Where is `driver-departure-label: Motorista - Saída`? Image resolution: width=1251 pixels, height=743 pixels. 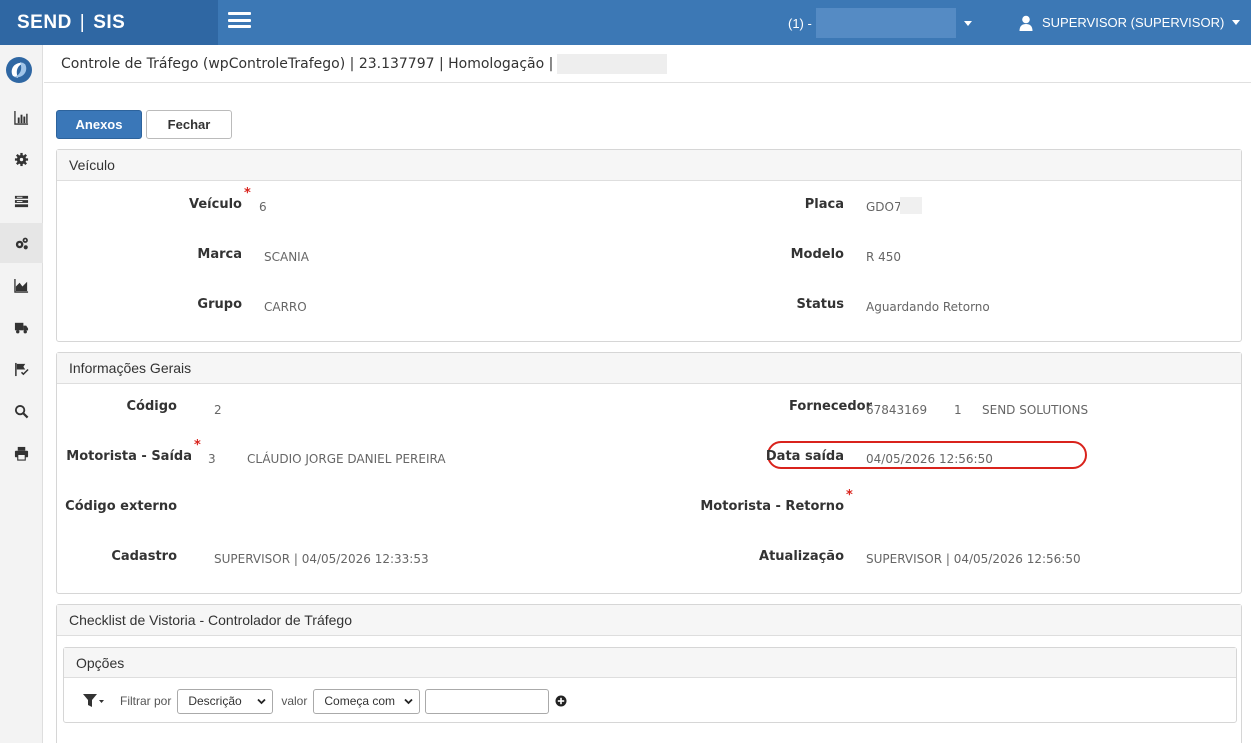
driver-departure-label: Motorista - Saída is located at coordinates (129, 456).